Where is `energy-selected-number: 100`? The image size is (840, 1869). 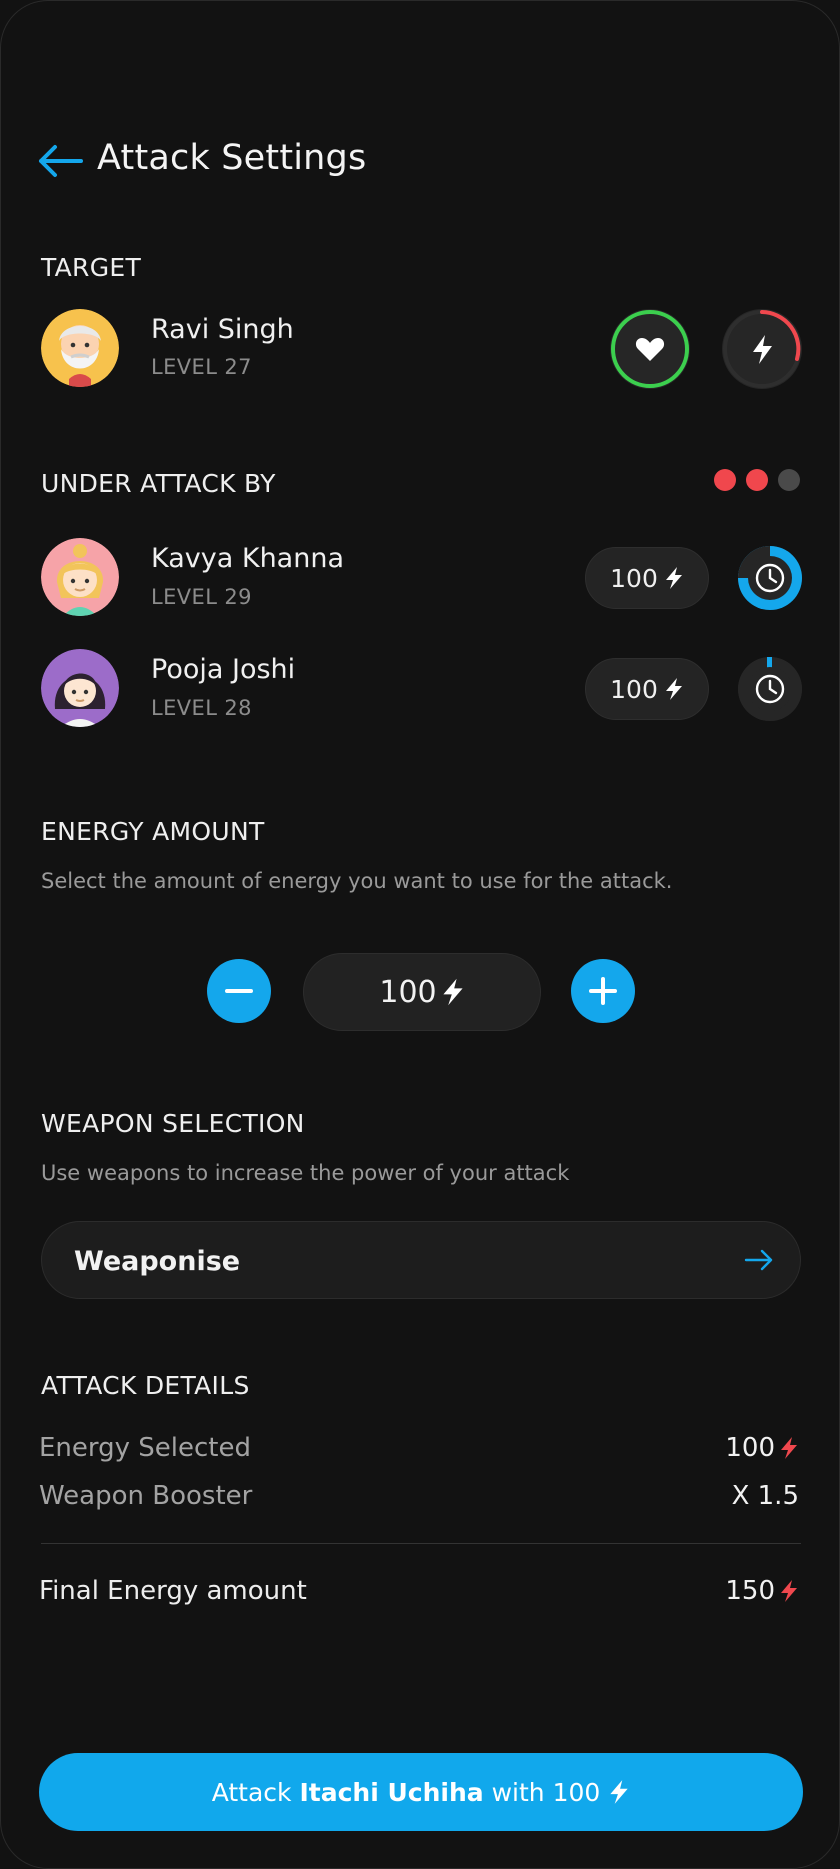 energy-selected-number: 100 is located at coordinates (750, 1448).